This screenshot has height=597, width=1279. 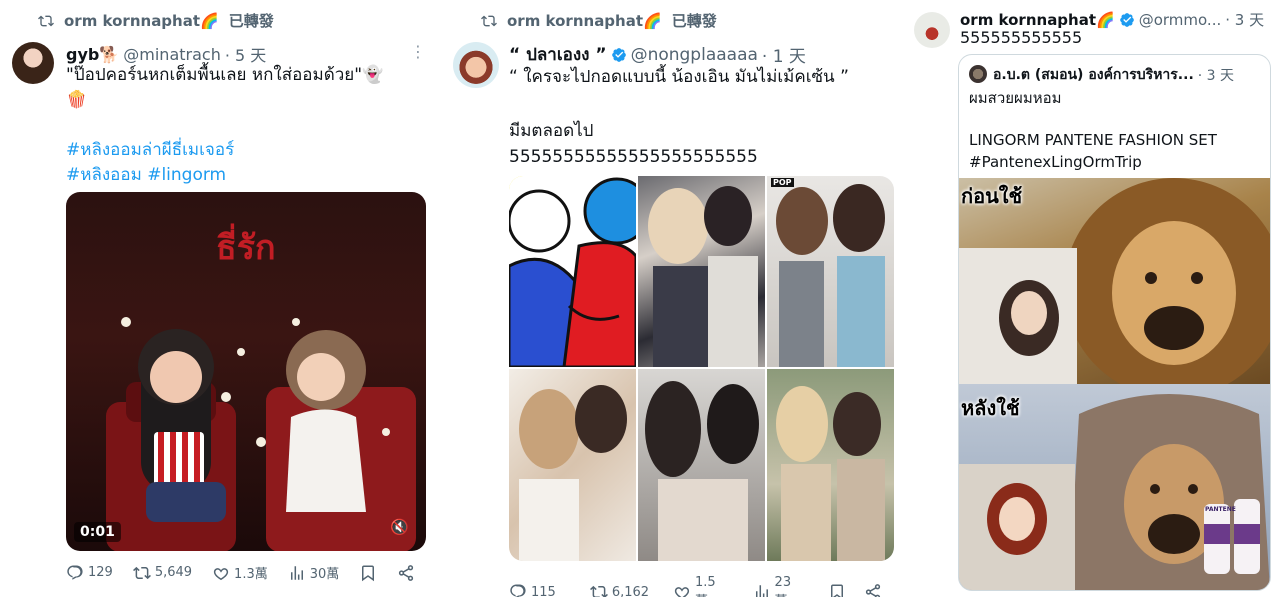 What do you see at coordinates (97, 532) in the screenshot?
I see `video-time-badge: 0:01` at bounding box center [97, 532].